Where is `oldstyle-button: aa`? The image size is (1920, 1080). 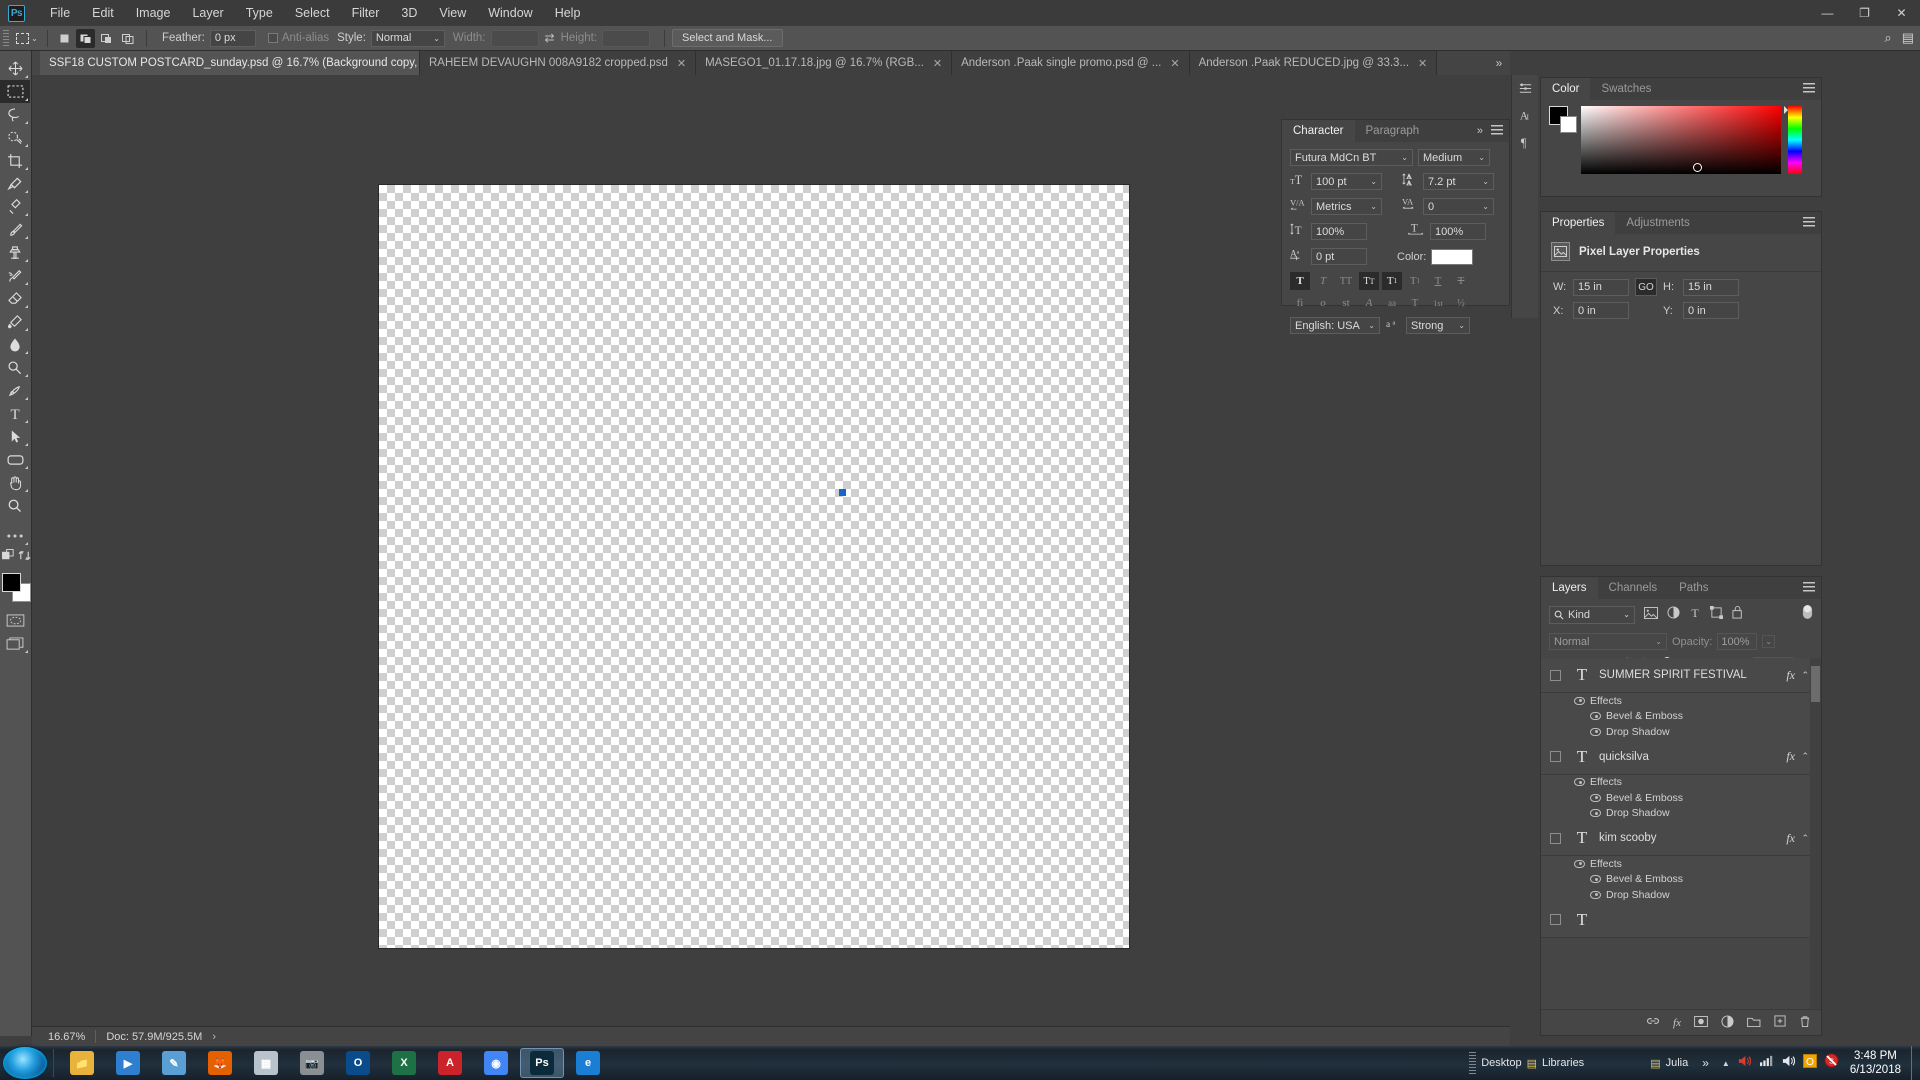 oldstyle-button: aa is located at coordinates (1392, 303).